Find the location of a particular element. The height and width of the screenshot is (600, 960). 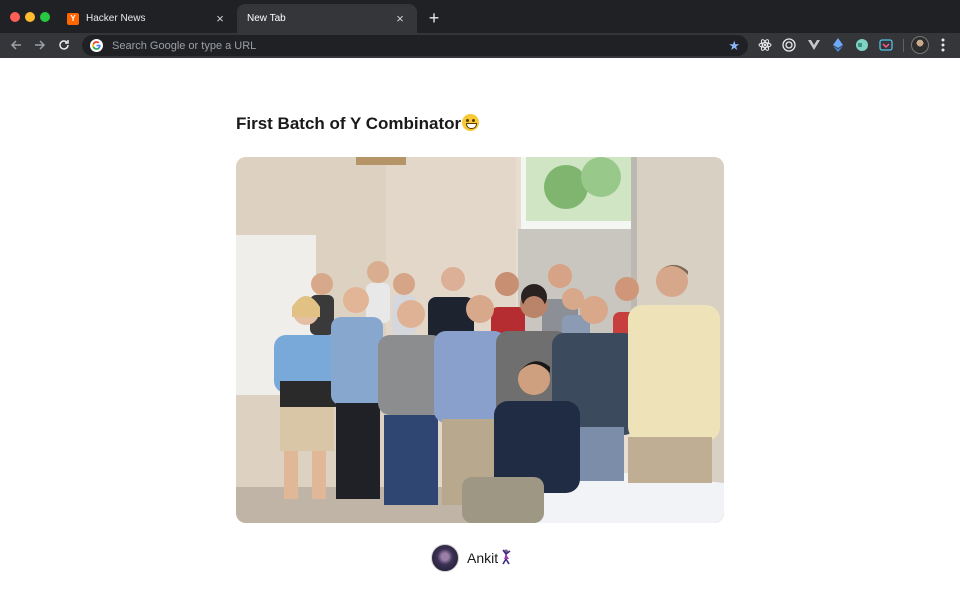

address-bar: ★ is located at coordinates (415, 45).